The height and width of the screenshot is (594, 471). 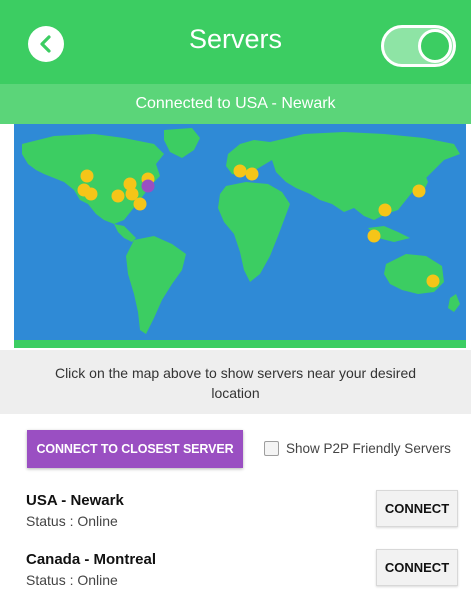 I want to click on p2p-filter: Show P2P Friendly Servers, so click(x=357, y=448).